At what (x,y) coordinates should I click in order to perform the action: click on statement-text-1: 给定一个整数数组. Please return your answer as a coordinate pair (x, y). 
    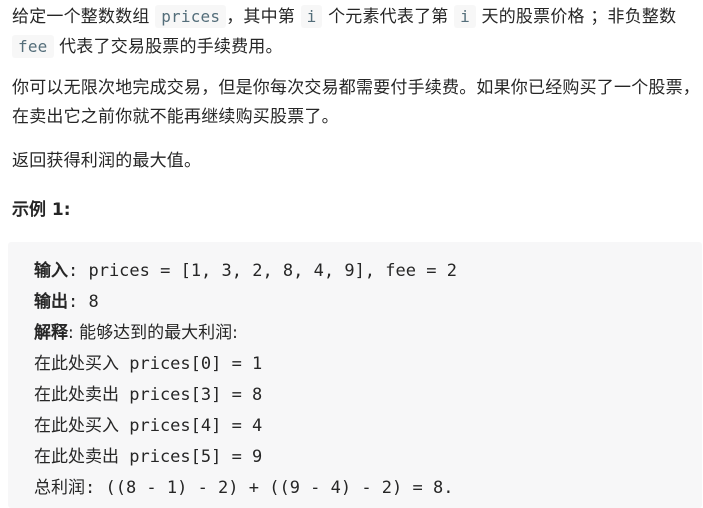
    Looking at the image, I should click on (84, 17).